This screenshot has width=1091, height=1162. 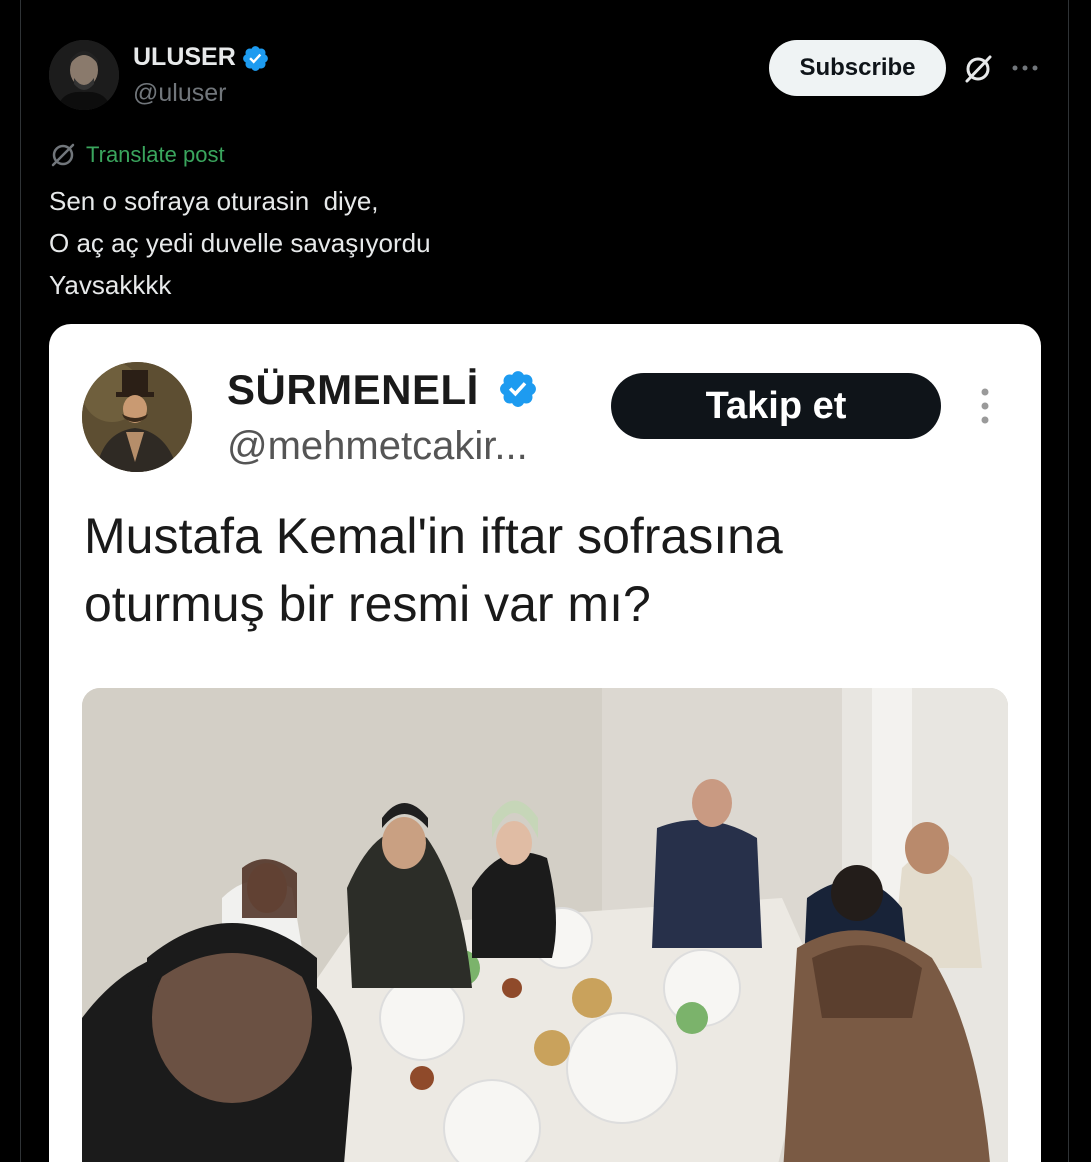 What do you see at coordinates (1025, 68) in the screenshot?
I see `more-options-icon` at bounding box center [1025, 68].